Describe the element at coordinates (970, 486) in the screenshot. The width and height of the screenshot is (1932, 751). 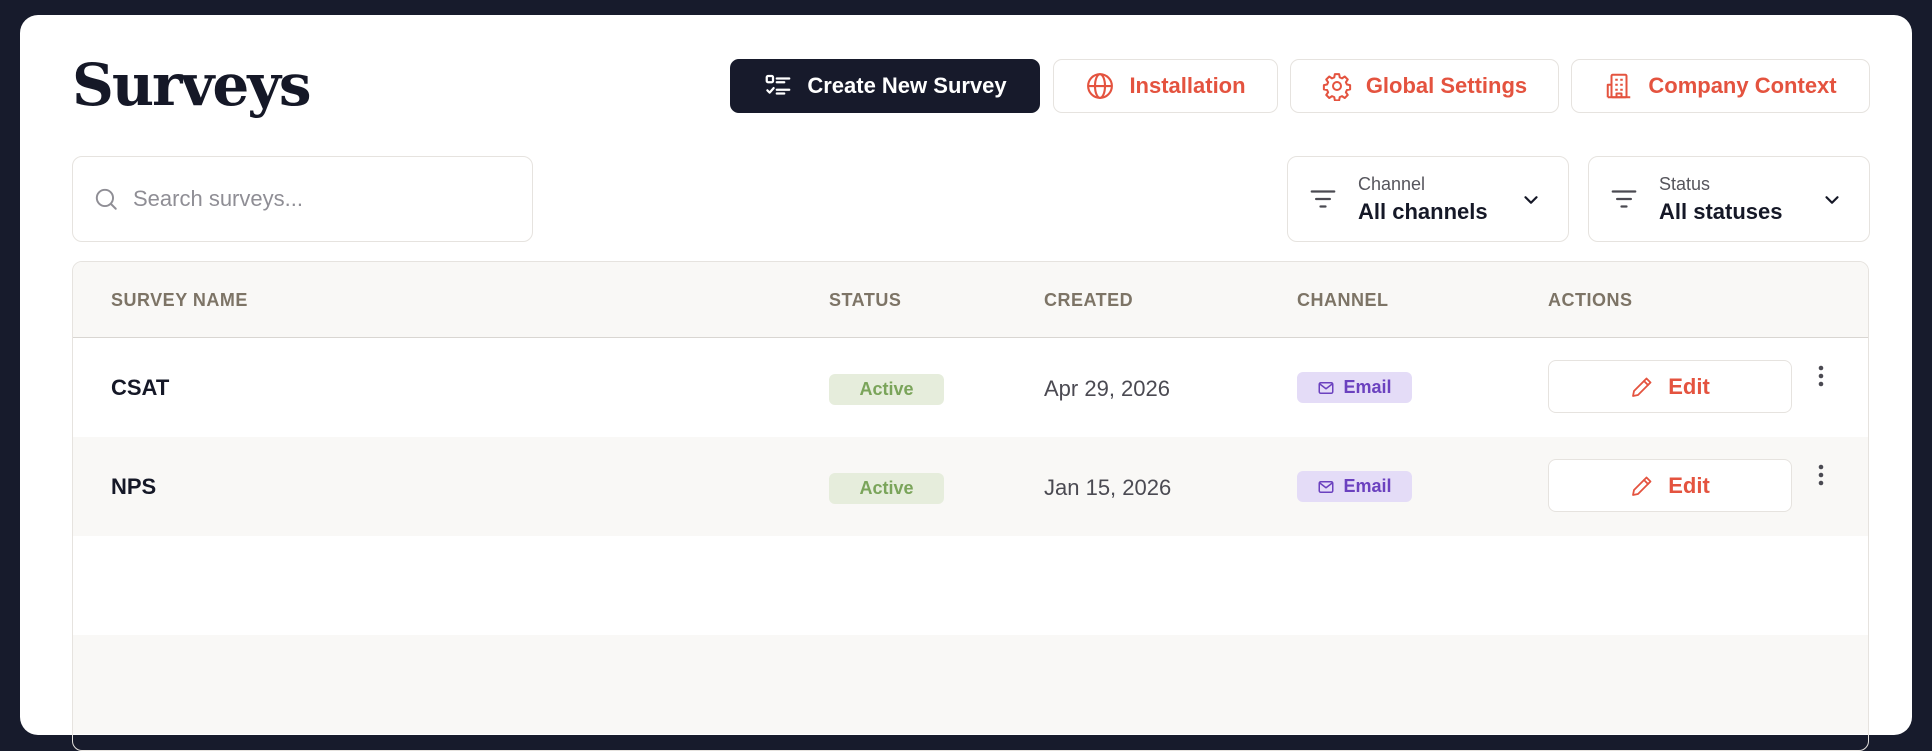
I see `table-row: NPS Active Jan 15, 2026 Email Edit` at that location.